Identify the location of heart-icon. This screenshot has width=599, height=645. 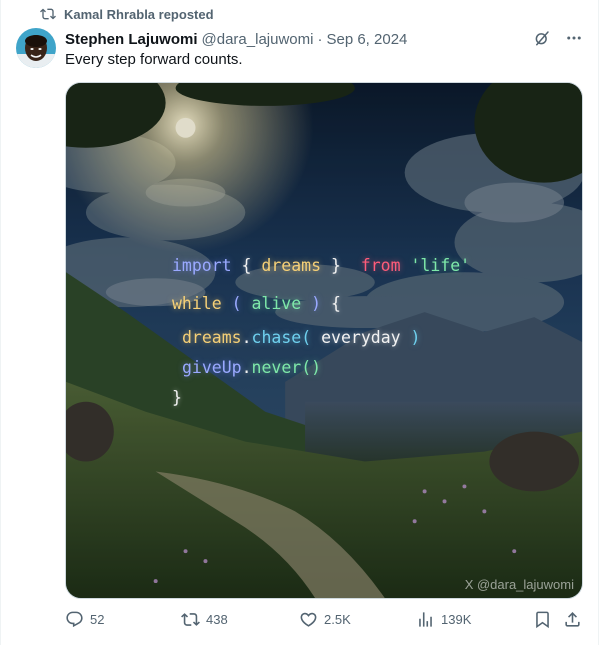
(308, 619).